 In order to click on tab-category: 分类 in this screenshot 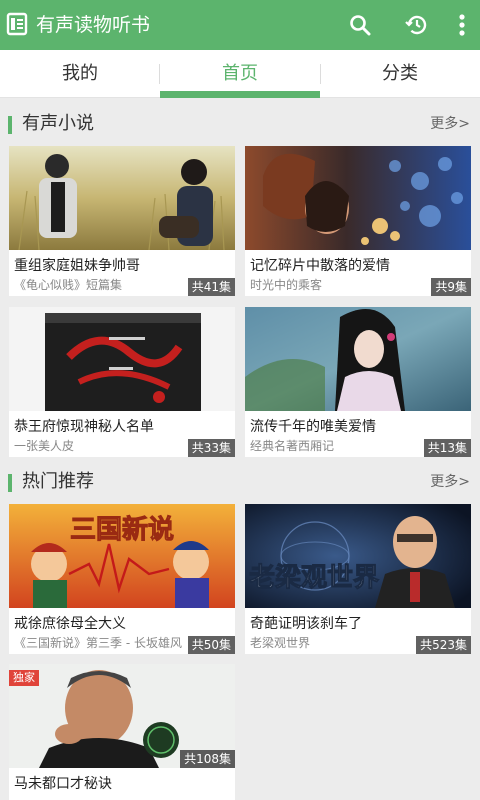, I will do `click(400, 74)`.